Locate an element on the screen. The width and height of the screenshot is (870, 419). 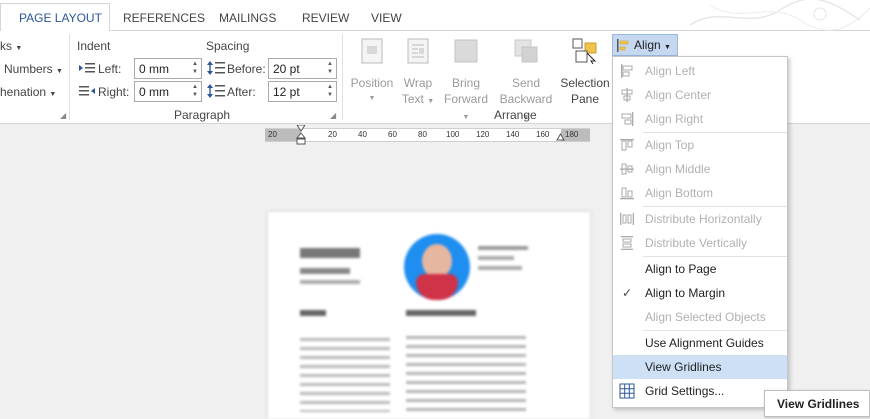
ruler-number: 60 is located at coordinates (392, 134).